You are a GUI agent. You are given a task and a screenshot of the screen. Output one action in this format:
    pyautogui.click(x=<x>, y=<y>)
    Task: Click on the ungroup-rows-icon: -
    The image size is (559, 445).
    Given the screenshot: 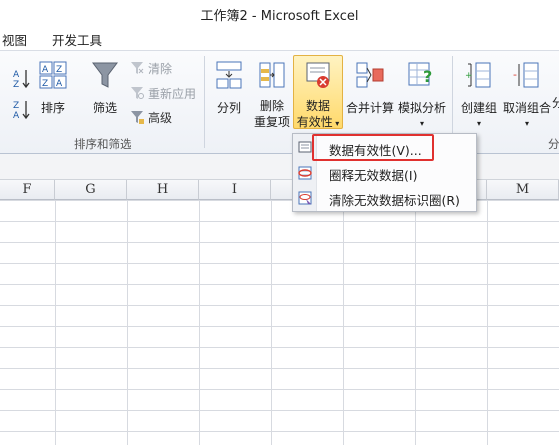 What is the action you would take?
    pyautogui.click(x=526, y=75)
    